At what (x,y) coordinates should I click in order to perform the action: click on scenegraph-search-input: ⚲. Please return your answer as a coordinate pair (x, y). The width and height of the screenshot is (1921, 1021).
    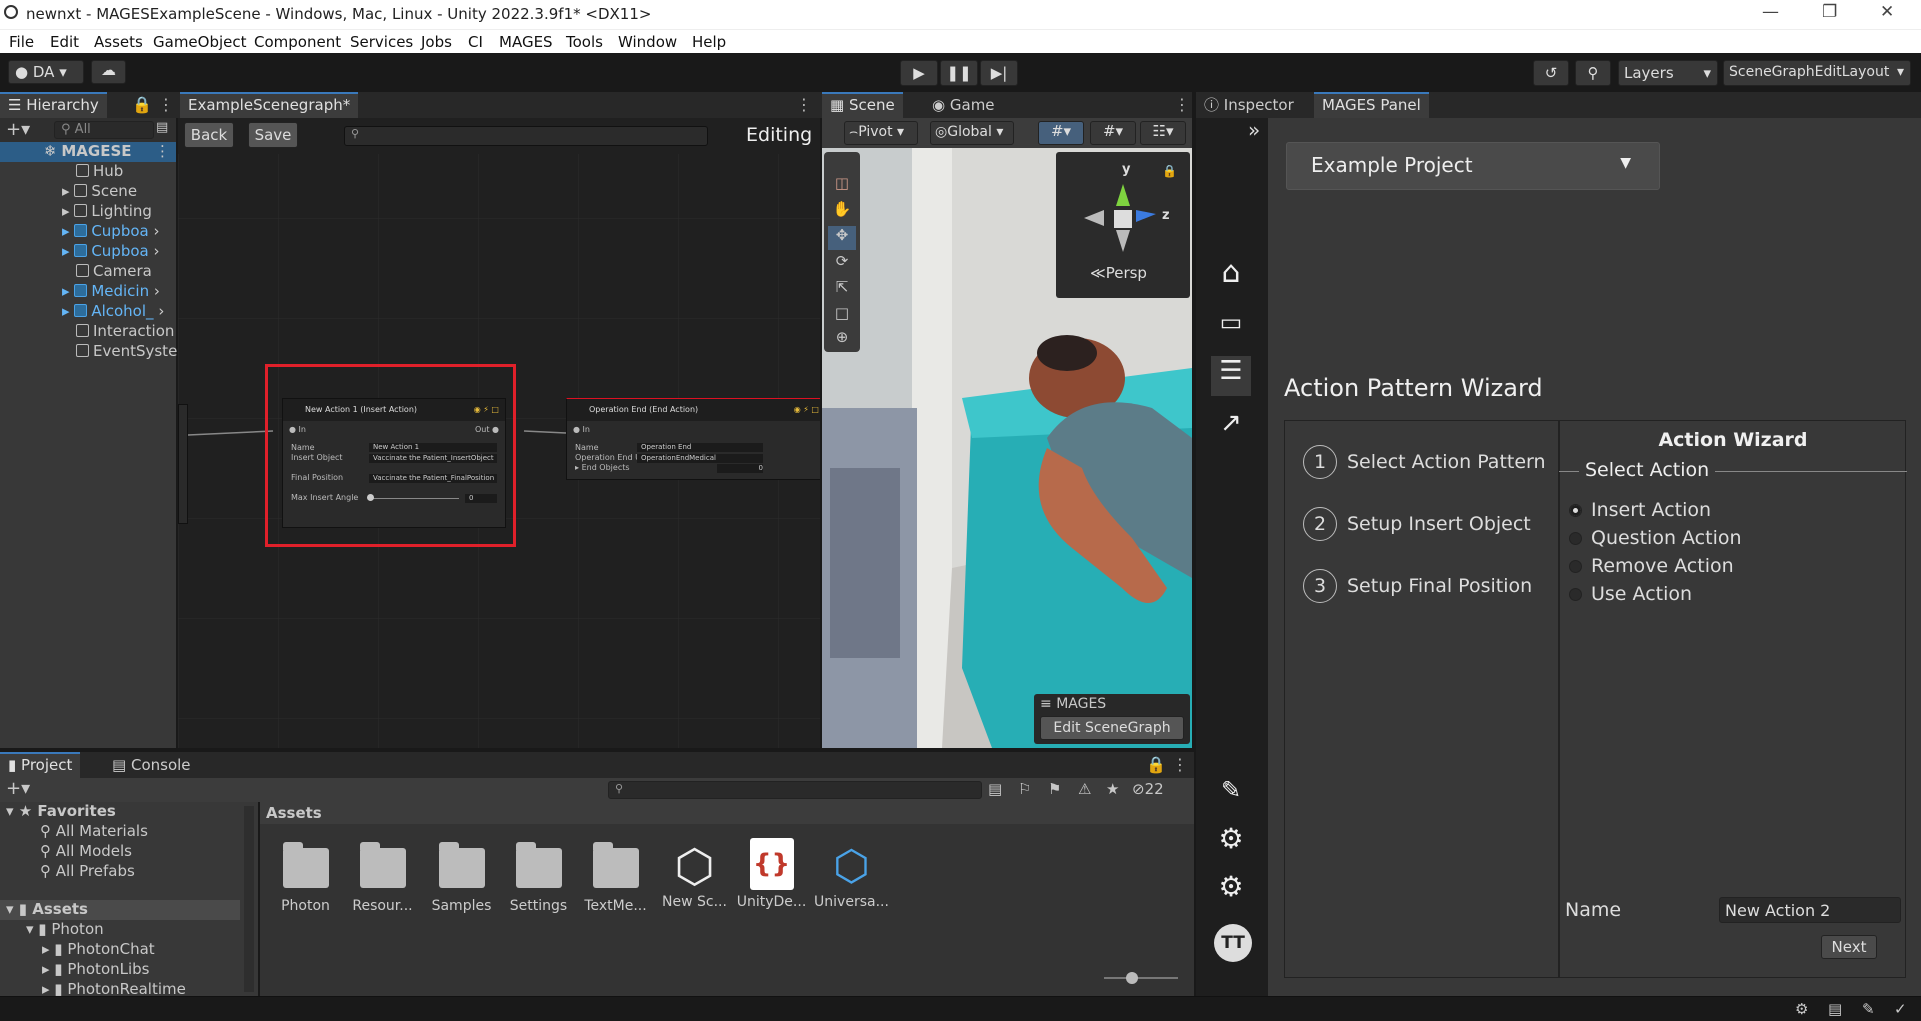
    Looking at the image, I should click on (526, 136).